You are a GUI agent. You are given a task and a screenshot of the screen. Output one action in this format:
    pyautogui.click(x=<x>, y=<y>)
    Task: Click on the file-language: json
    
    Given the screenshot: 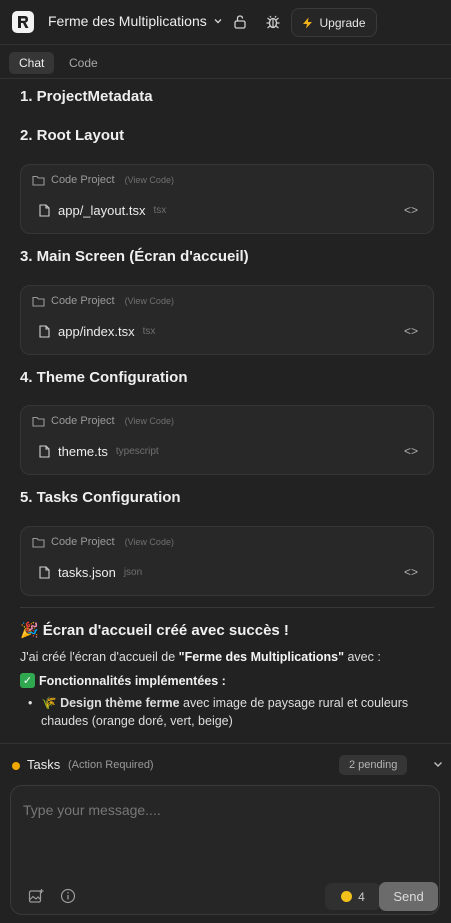 What is the action you would take?
    pyautogui.click(x=133, y=572)
    